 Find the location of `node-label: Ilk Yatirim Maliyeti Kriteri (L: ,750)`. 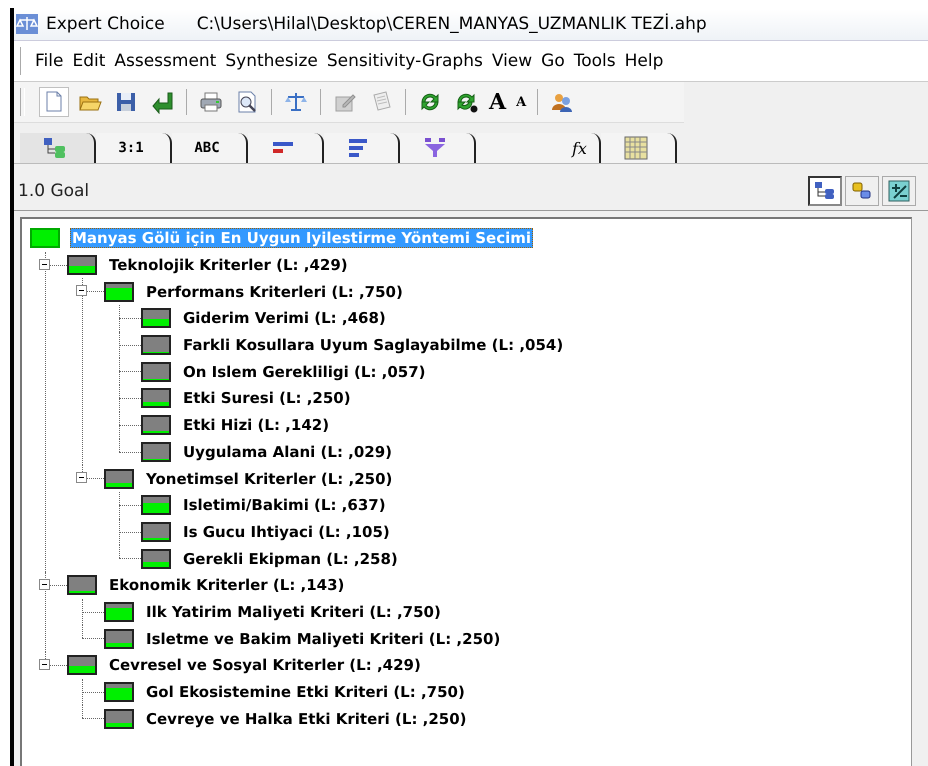

node-label: Ilk Yatirim Maliyeti Kriteri (L: ,750) is located at coordinates (293, 612).